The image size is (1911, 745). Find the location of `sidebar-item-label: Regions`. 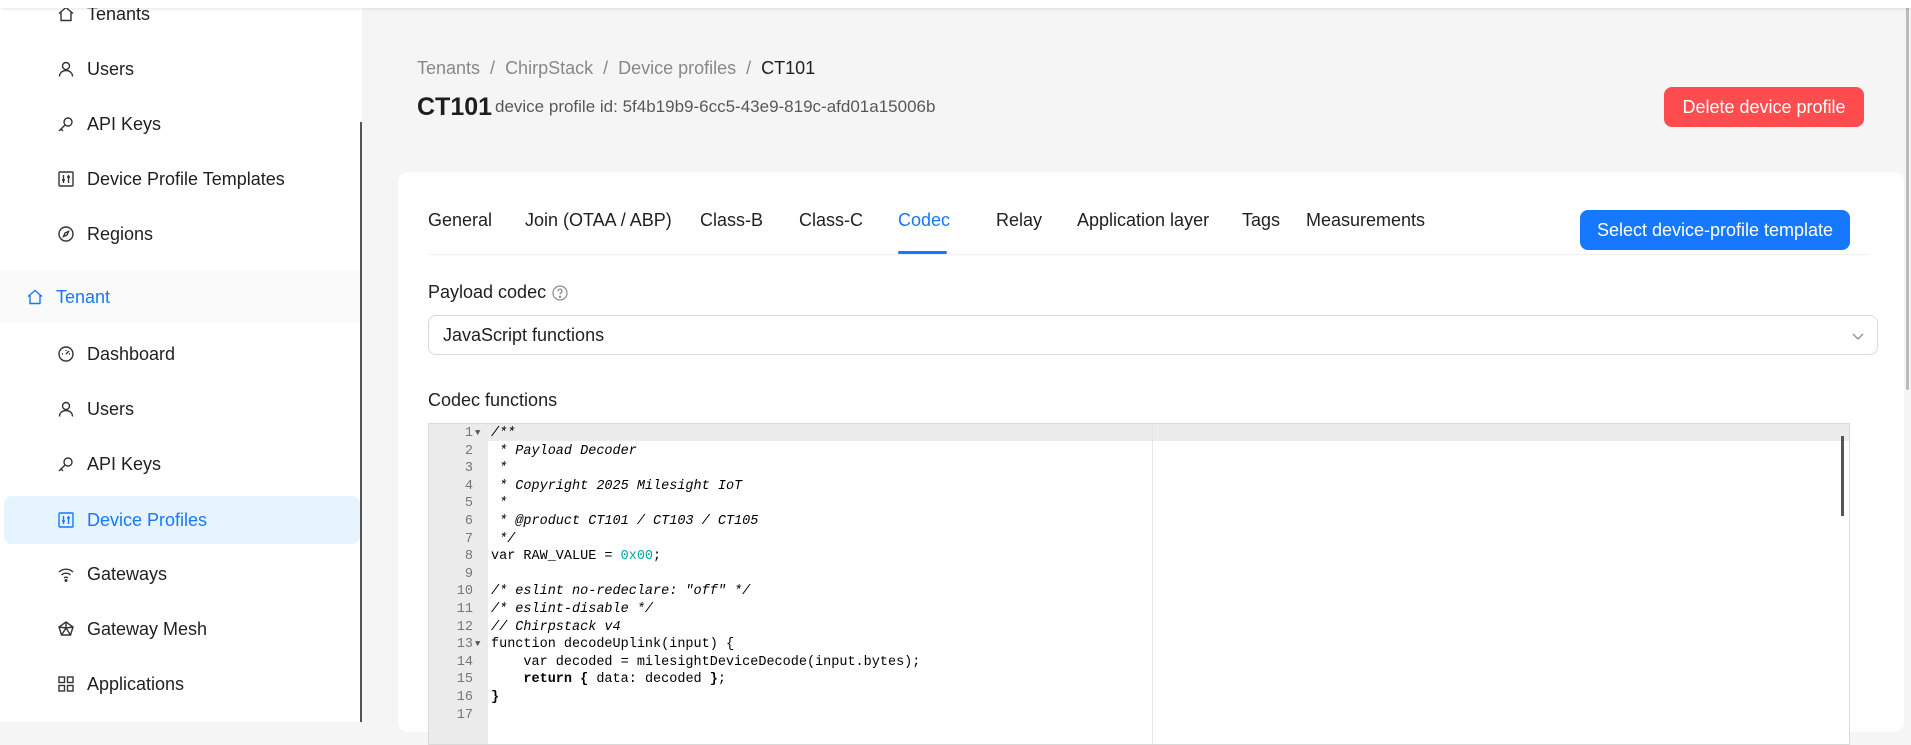

sidebar-item-label: Regions is located at coordinates (120, 233).